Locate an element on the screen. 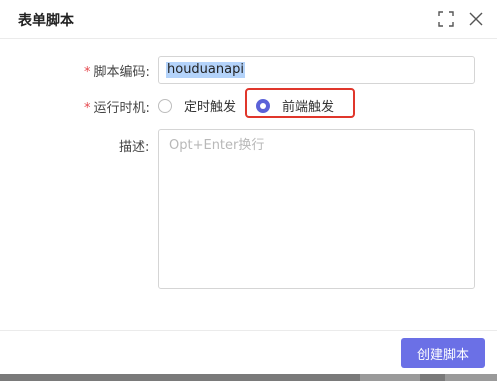 The image size is (497, 381). background-strip is located at coordinates (248, 377).